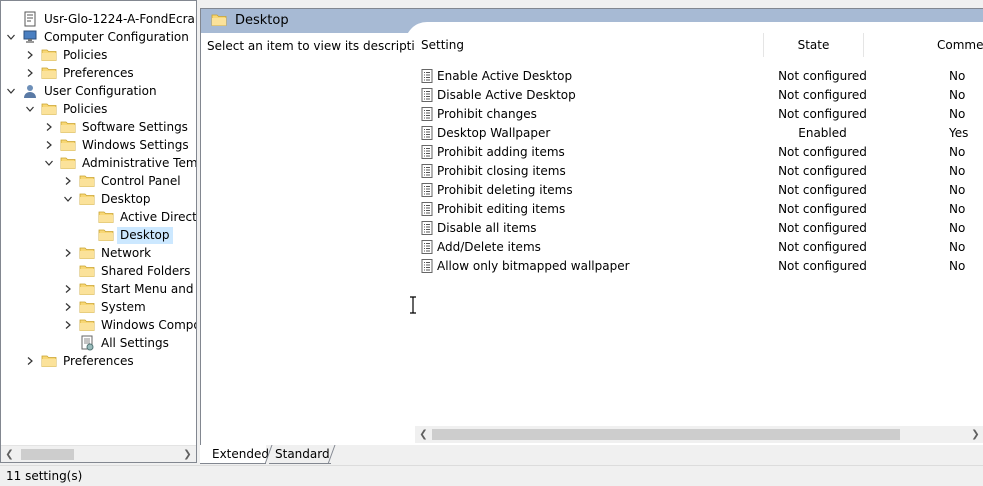 The image size is (983, 486). I want to click on setting-state: Enabled, so click(822, 132).